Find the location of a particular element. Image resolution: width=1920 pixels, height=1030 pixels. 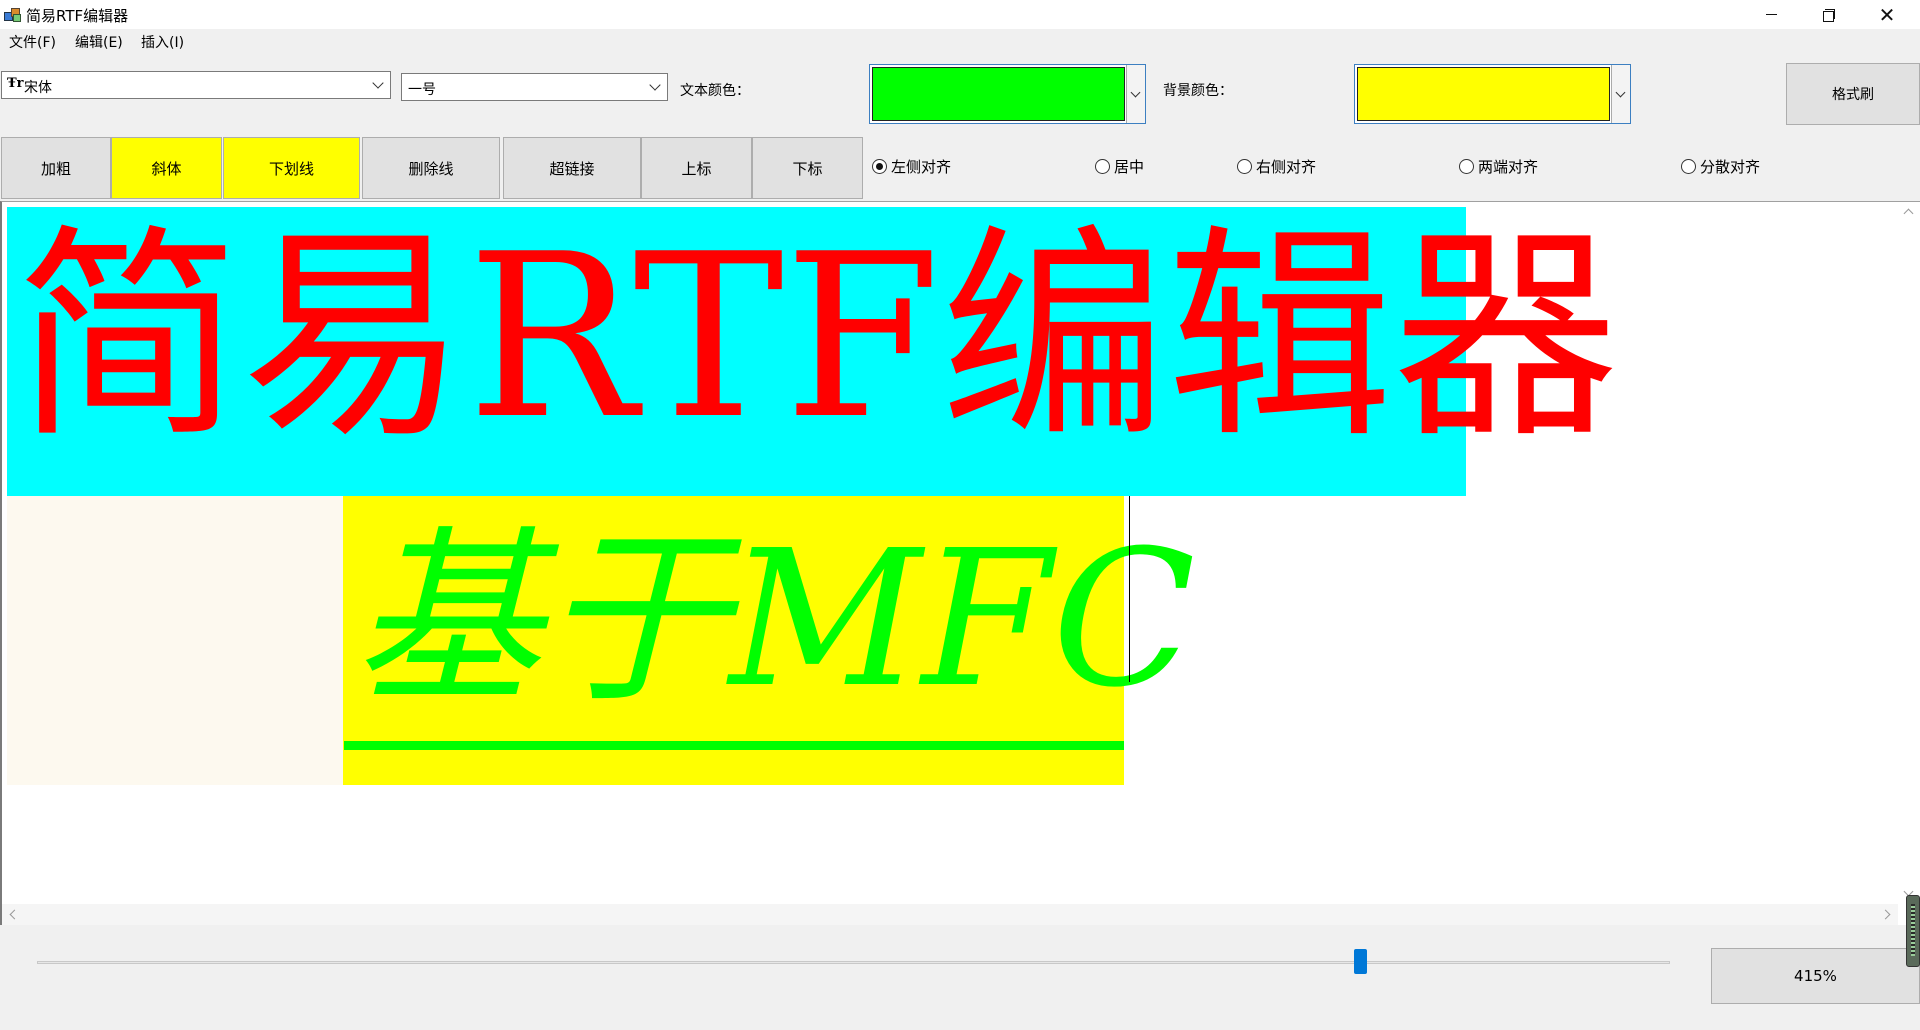

restore-button is located at coordinates (1829, 14).